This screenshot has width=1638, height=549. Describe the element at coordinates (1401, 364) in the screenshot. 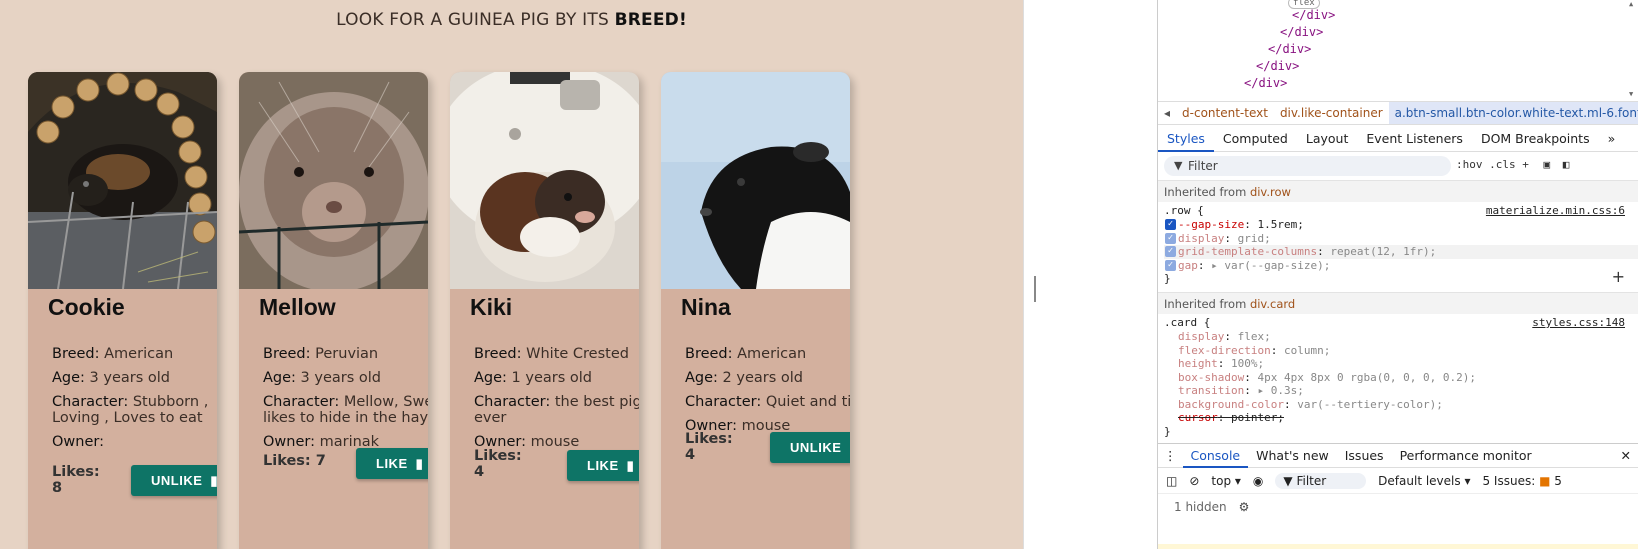

I see `css-property: height: 100%;` at that location.